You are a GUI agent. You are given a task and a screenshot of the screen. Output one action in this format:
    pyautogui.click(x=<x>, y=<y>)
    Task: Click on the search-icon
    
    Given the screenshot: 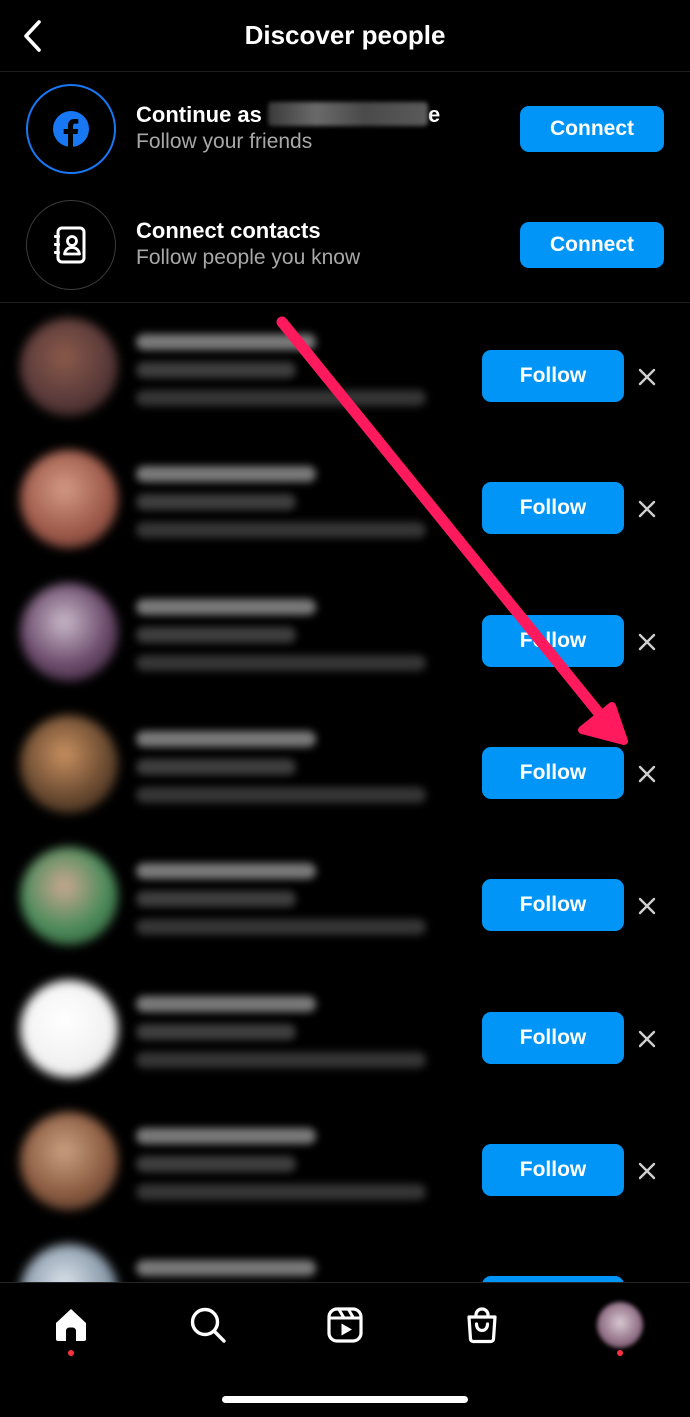 What is the action you would take?
    pyautogui.click(x=208, y=1325)
    